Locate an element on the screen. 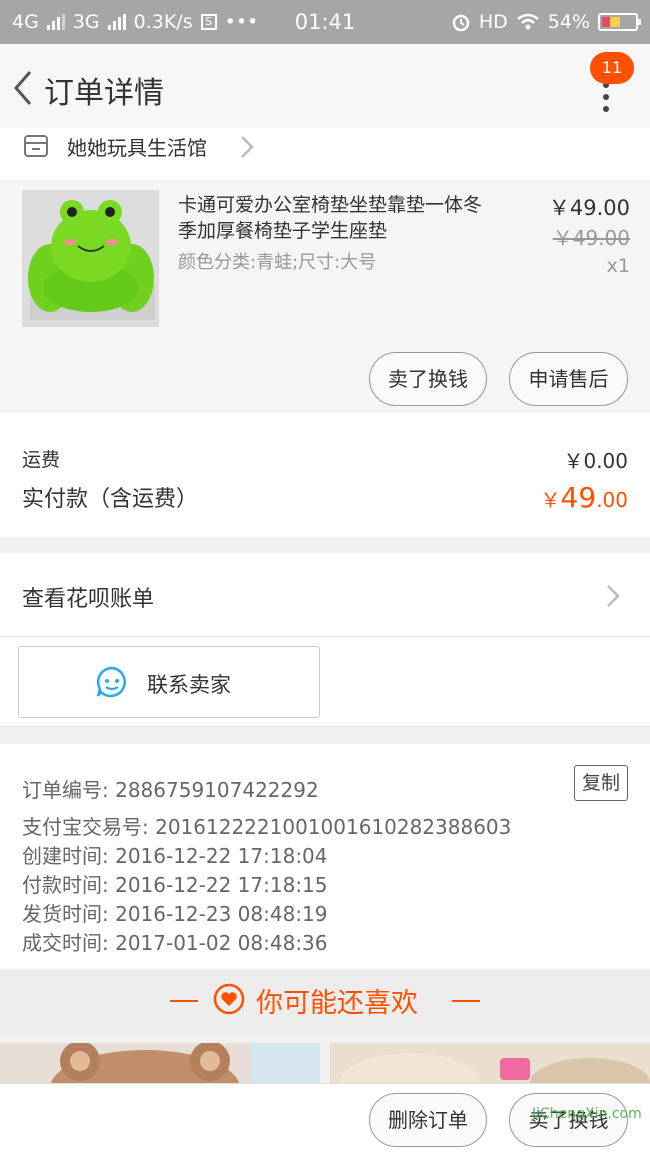 The width and height of the screenshot is (650, 1155). sell-resell-button: 卖了换钱 is located at coordinates (428, 379).